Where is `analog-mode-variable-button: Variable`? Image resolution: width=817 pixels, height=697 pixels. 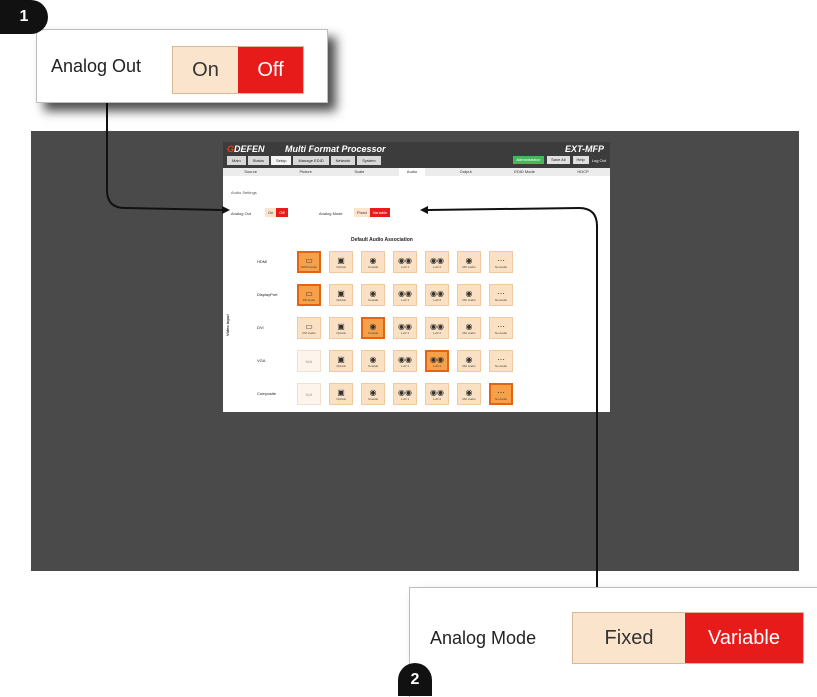
analog-mode-variable-button: Variable is located at coordinates (744, 638).